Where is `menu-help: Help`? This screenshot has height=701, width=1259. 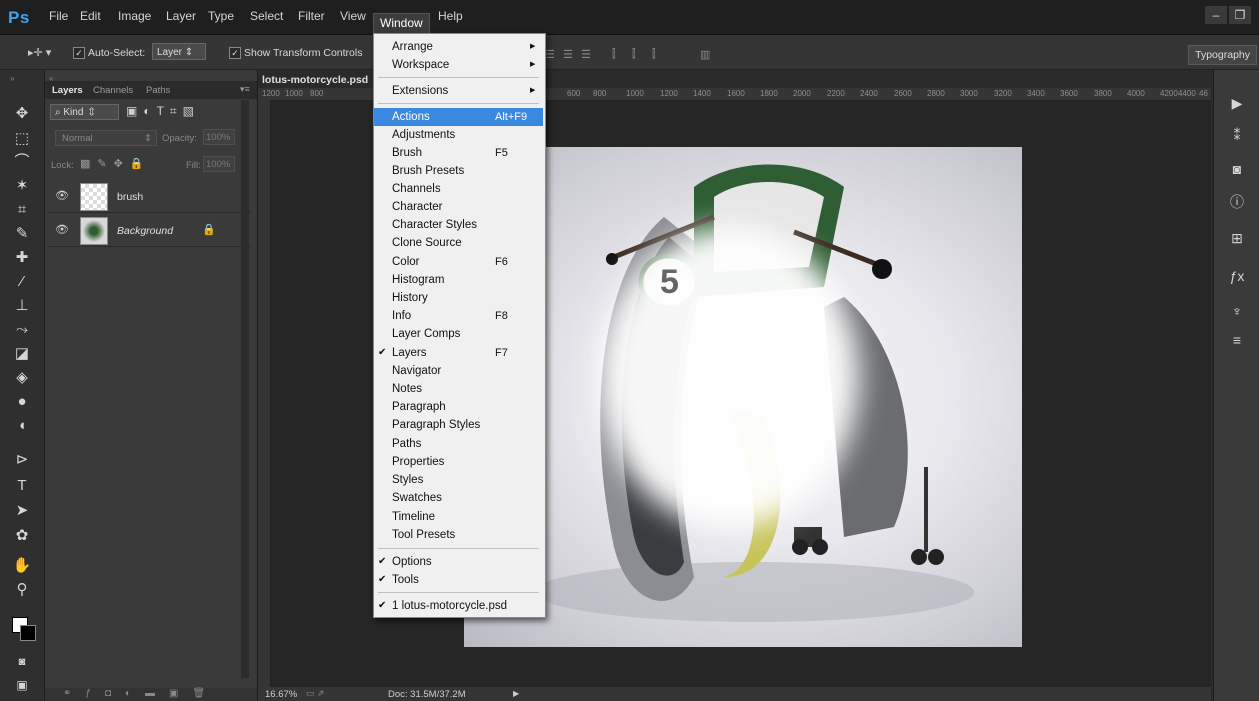 menu-help: Help is located at coordinates (450, 16).